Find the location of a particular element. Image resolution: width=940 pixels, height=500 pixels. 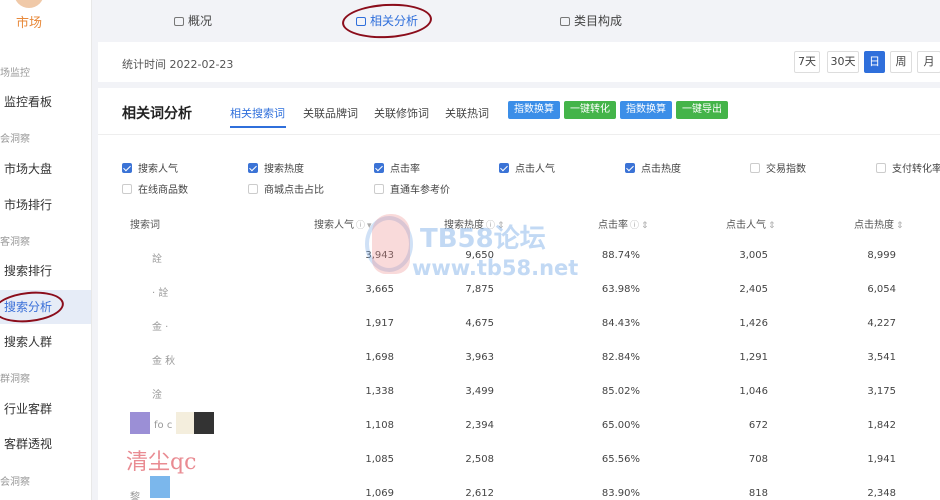

metric-checkbox: 点击率 is located at coordinates (397, 167).